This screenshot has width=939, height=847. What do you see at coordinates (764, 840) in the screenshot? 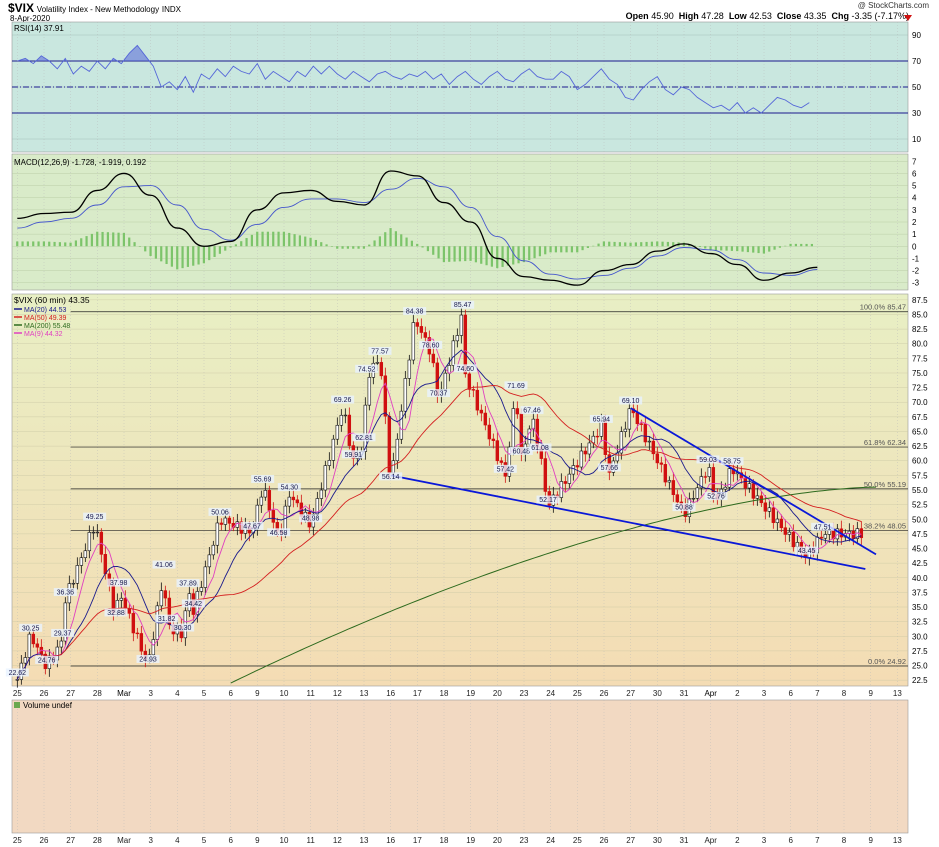
I see `x-tick-label-bottom: 3` at bounding box center [764, 840].